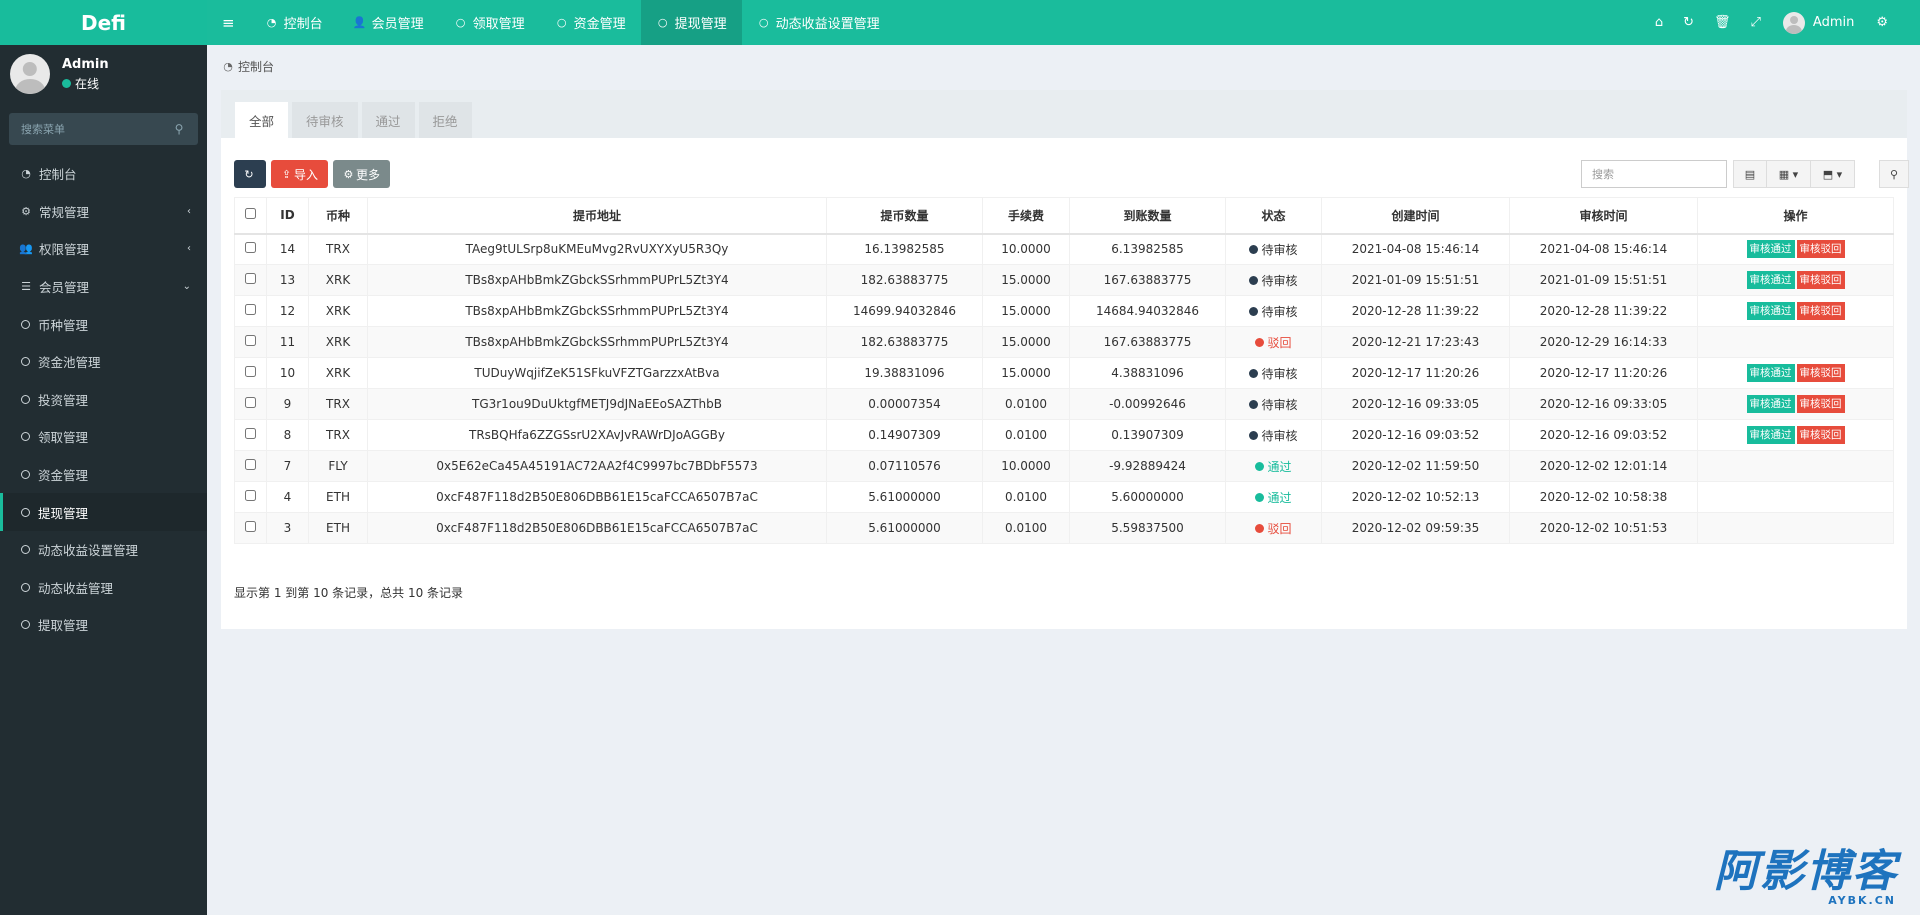  What do you see at coordinates (597, 216) in the screenshot?
I see `col-address: 提币地址` at bounding box center [597, 216].